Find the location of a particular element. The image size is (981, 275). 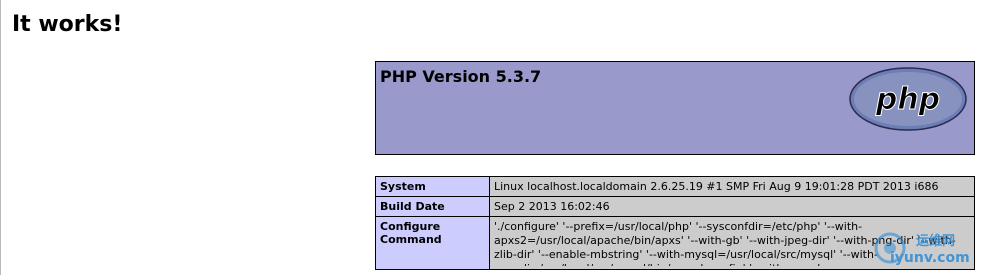

php-logo-icon: php is located at coordinates (908, 99).